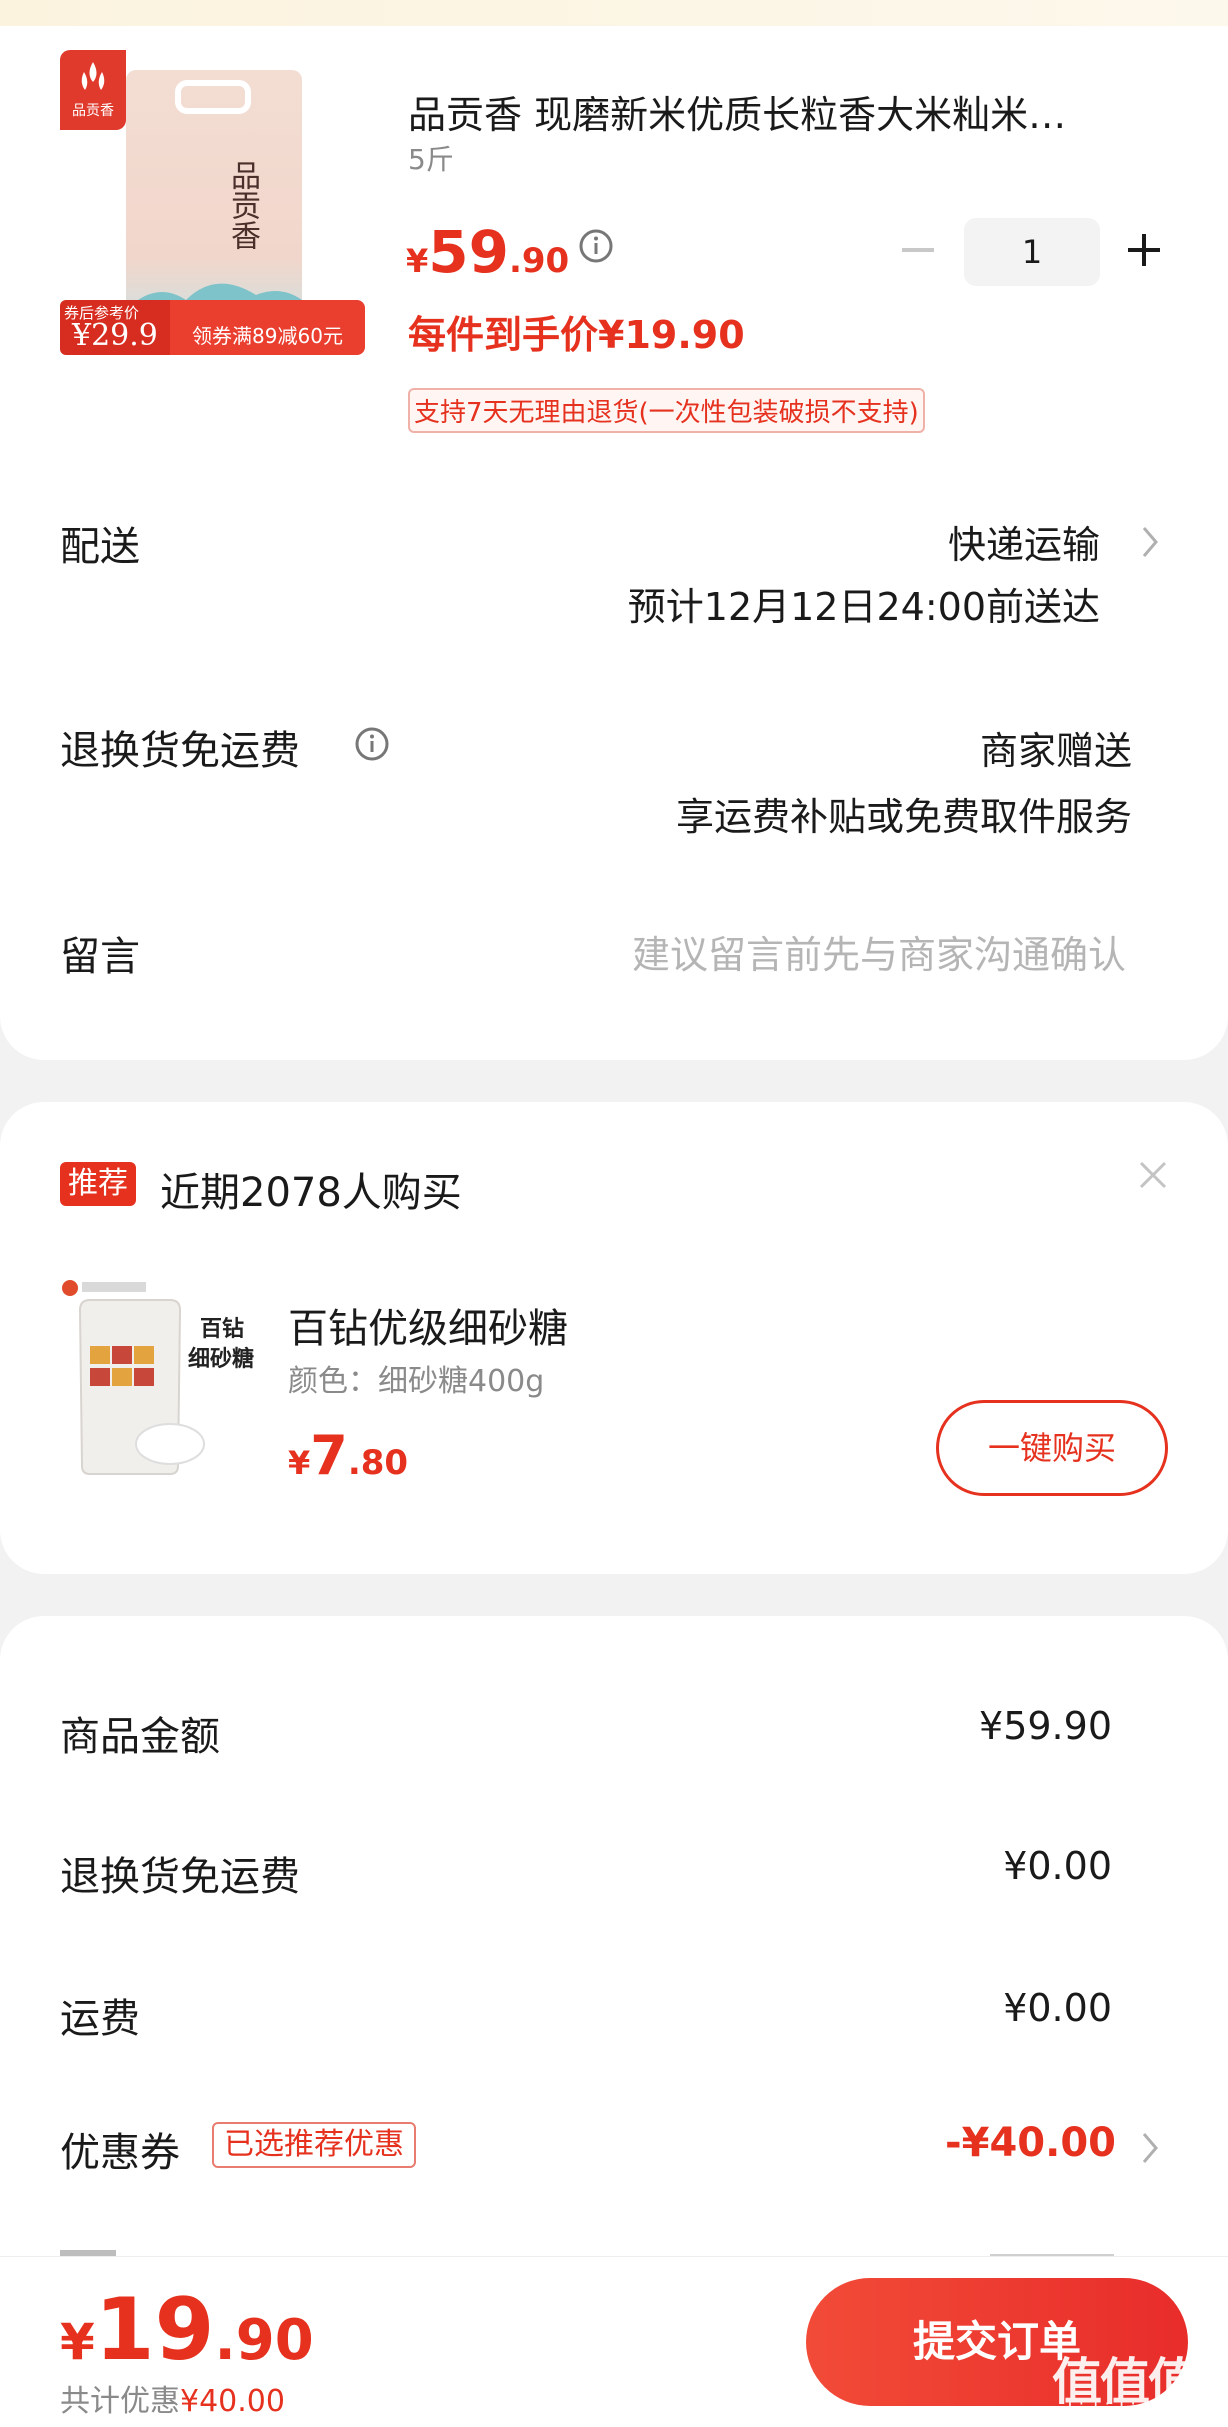 This screenshot has width=1228, height=2427. Describe the element at coordinates (93, 111) in the screenshot. I see `brand-logo-text: 品贡香` at that location.